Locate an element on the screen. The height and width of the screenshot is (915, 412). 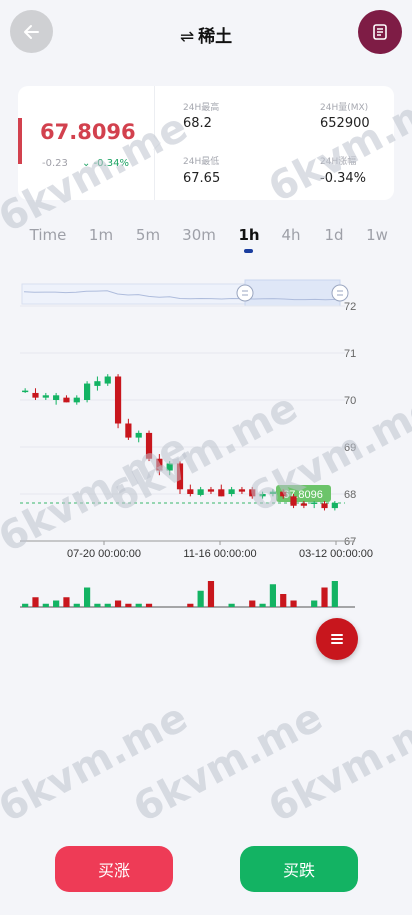
tab-time: Time is located at coordinates (48, 235).